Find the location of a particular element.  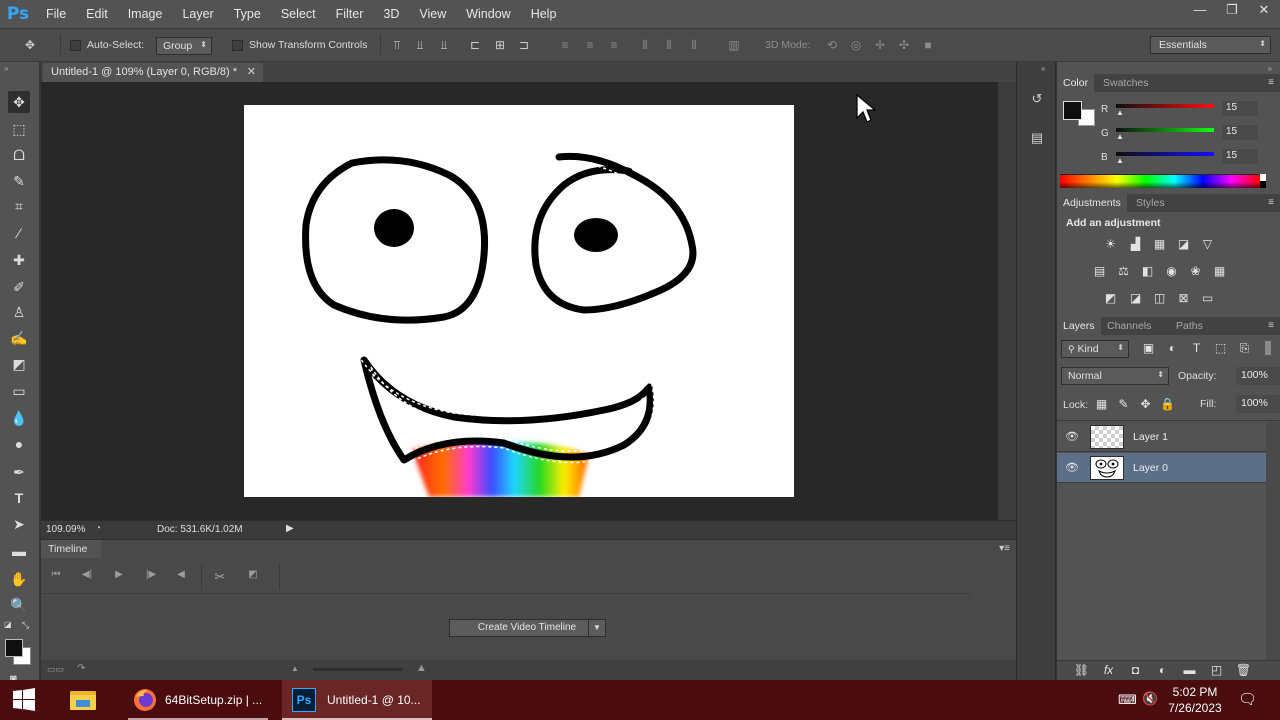

filter-shape-icon: ⬚ is located at coordinates (1220, 348).